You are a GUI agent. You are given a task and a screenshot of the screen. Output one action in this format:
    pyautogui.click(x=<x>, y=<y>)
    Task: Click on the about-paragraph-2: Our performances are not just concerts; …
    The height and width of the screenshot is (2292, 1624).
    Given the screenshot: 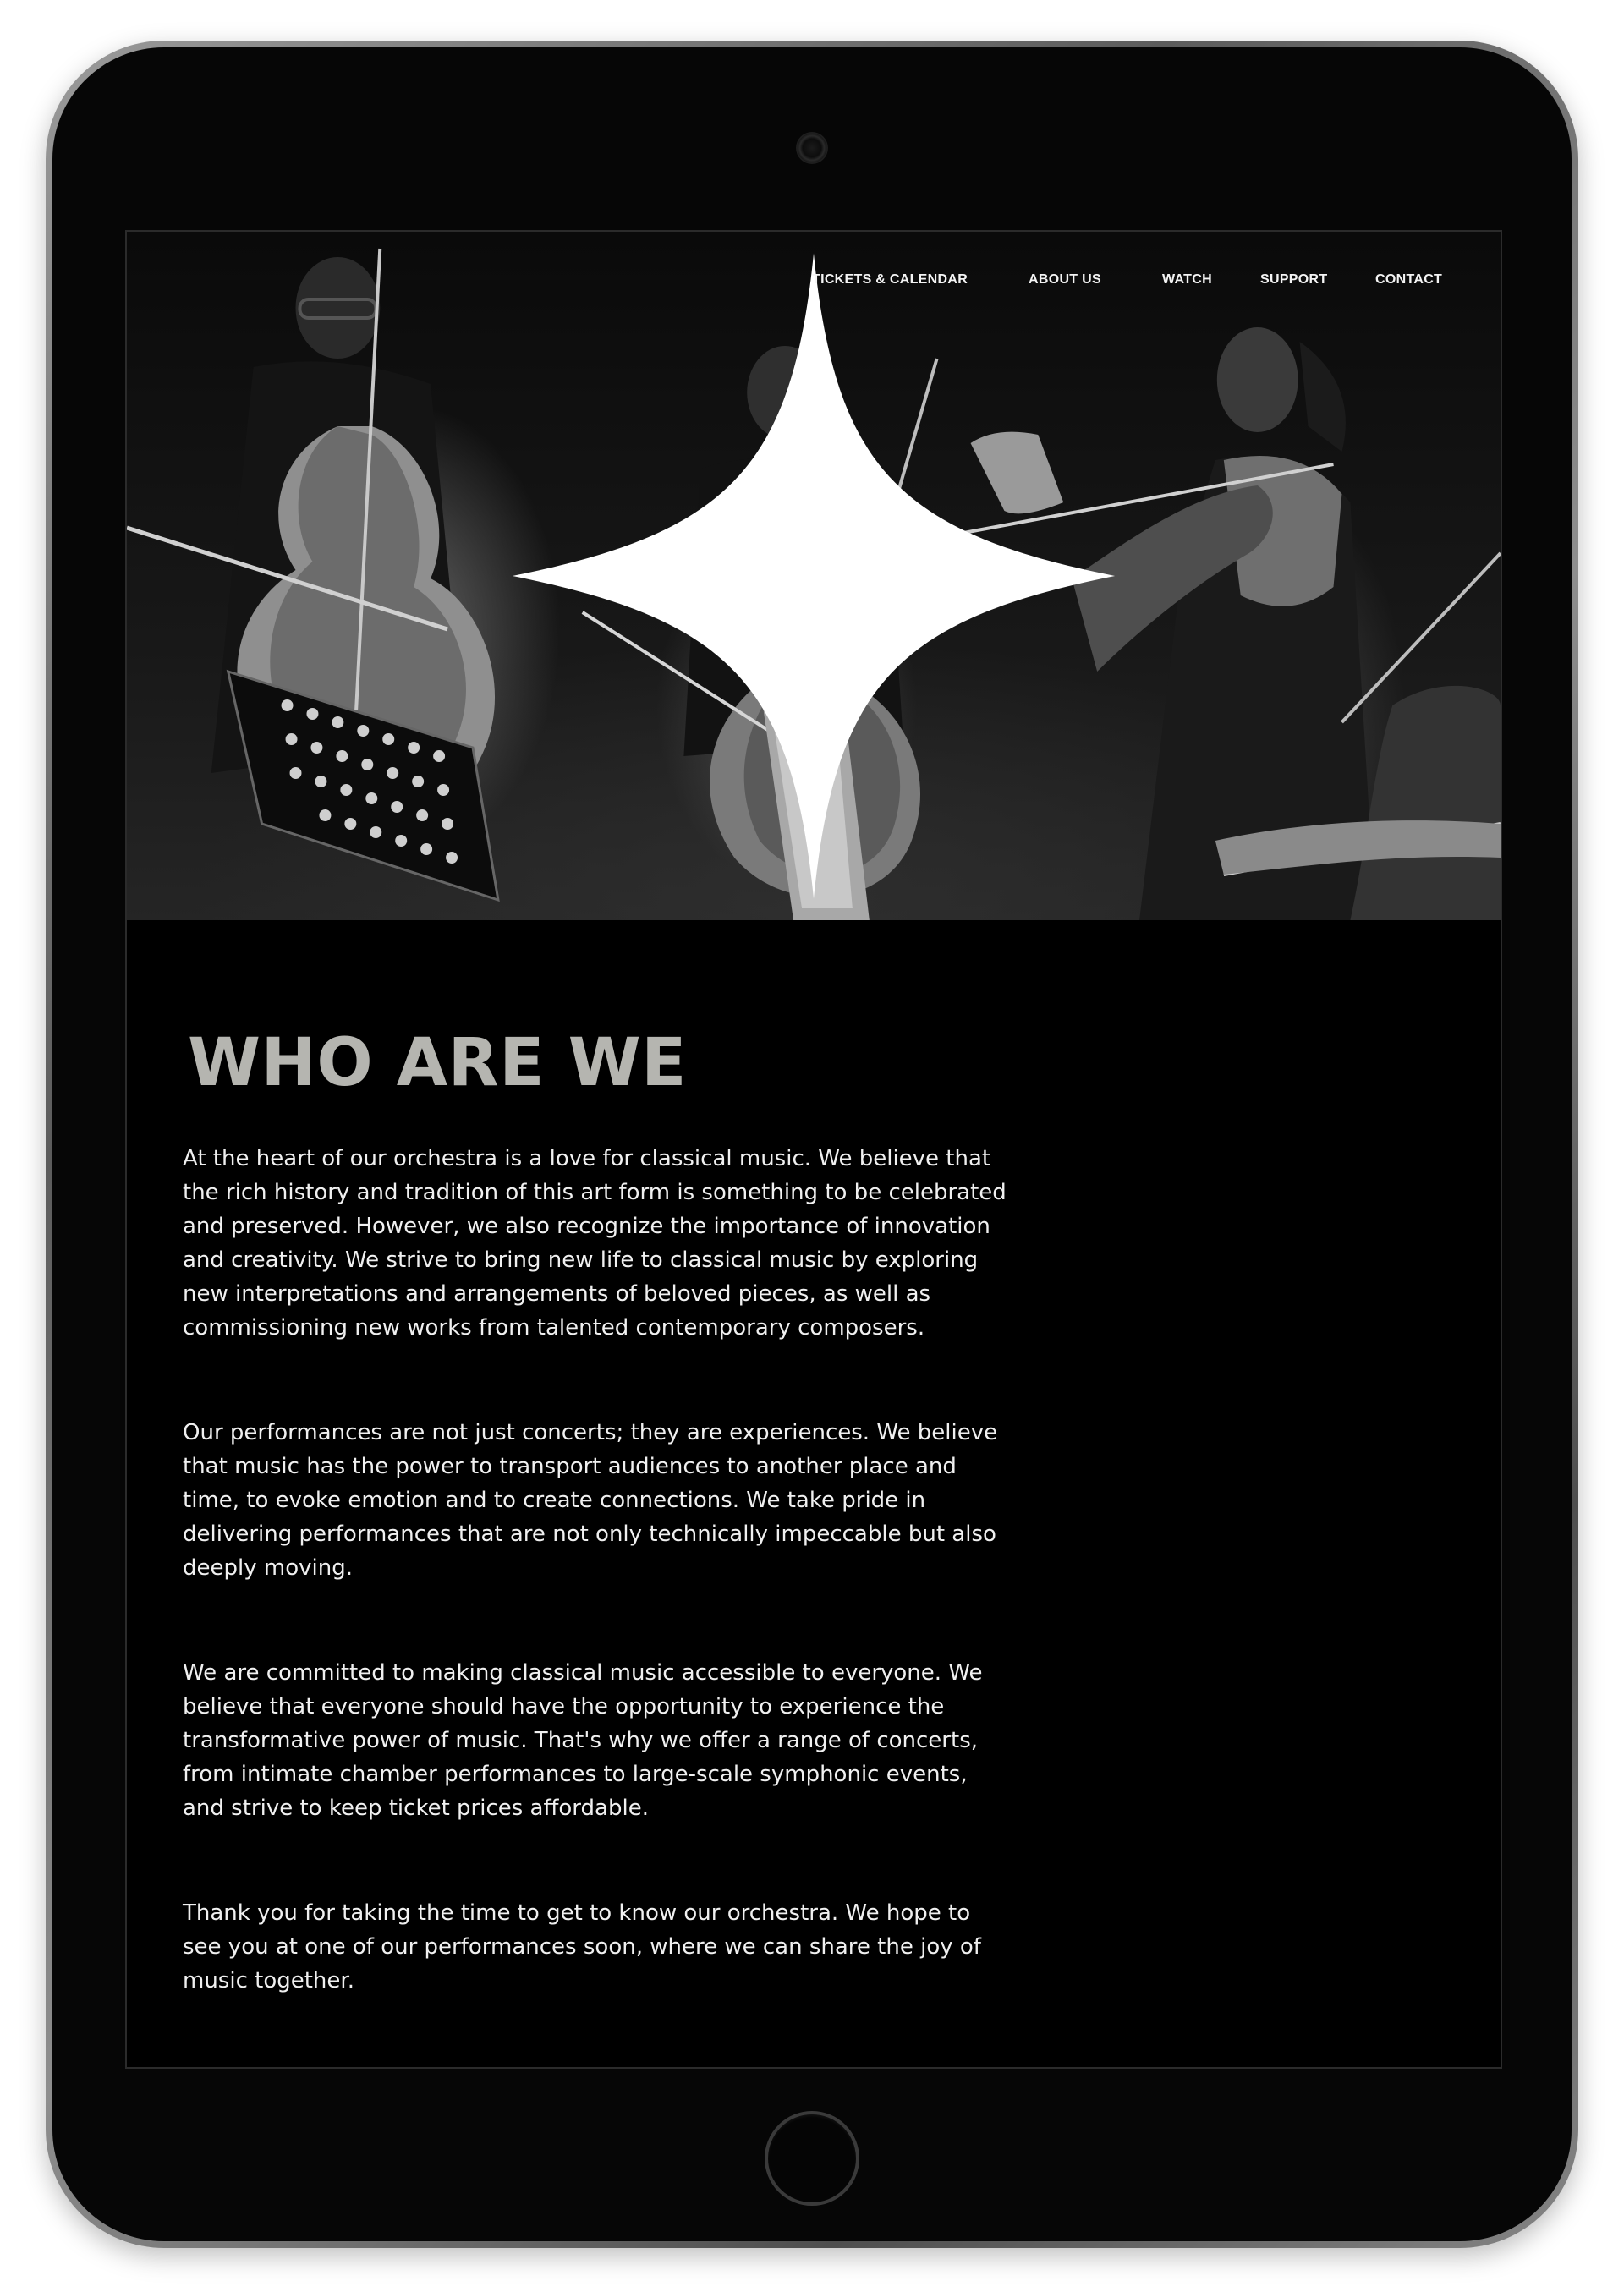 What is the action you would take?
    pyautogui.click(x=590, y=1500)
    